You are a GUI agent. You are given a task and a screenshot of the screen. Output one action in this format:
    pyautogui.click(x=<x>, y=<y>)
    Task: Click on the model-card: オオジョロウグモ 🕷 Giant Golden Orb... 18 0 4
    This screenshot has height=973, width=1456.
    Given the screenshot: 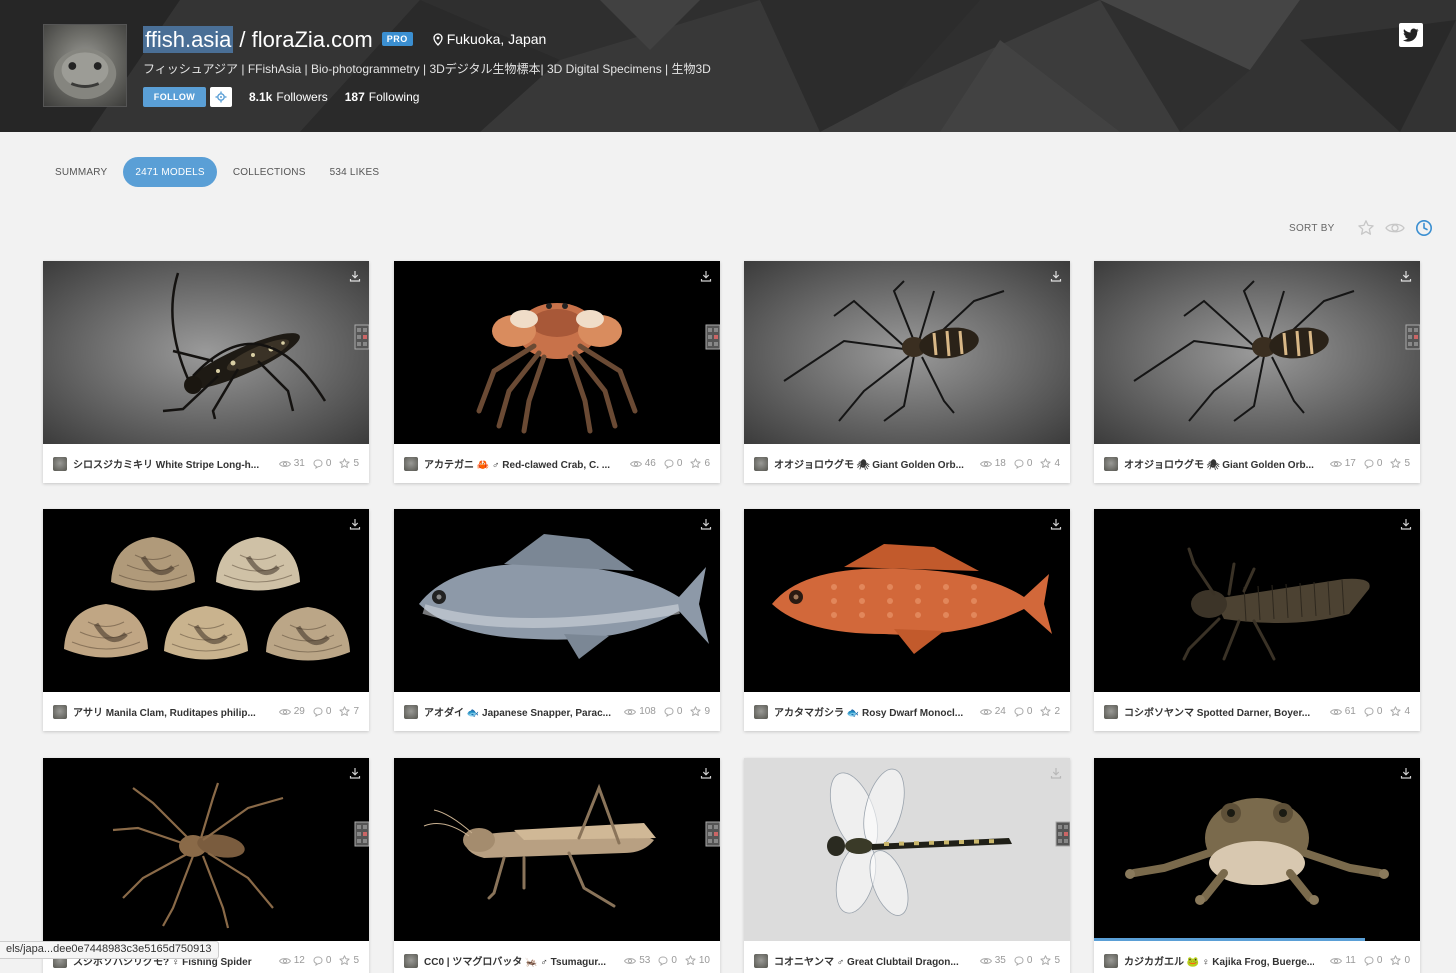 What is the action you would take?
    pyautogui.click(x=907, y=372)
    